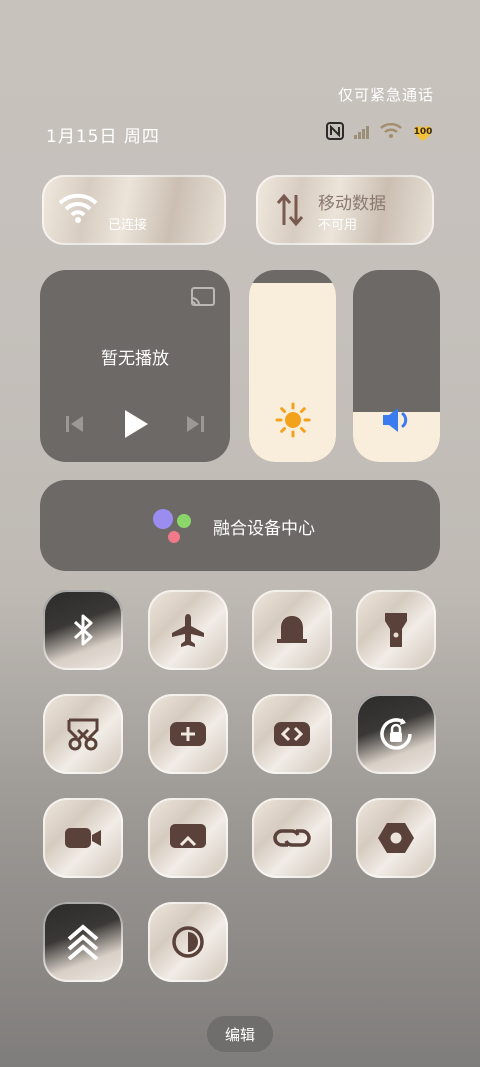 The width and height of the screenshot is (480, 1067). What do you see at coordinates (78, 210) in the screenshot?
I see `wifi-icon` at bounding box center [78, 210].